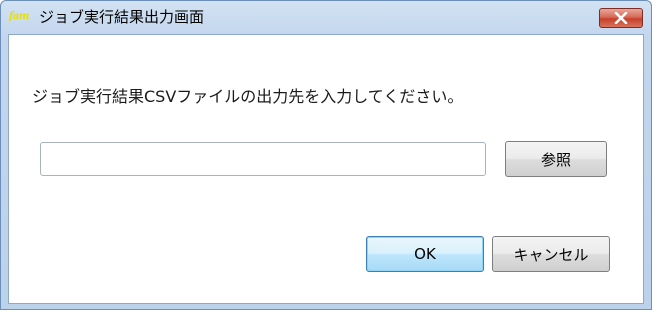 The width and height of the screenshot is (654, 312). I want to click on browse-button: 参照, so click(556, 159).